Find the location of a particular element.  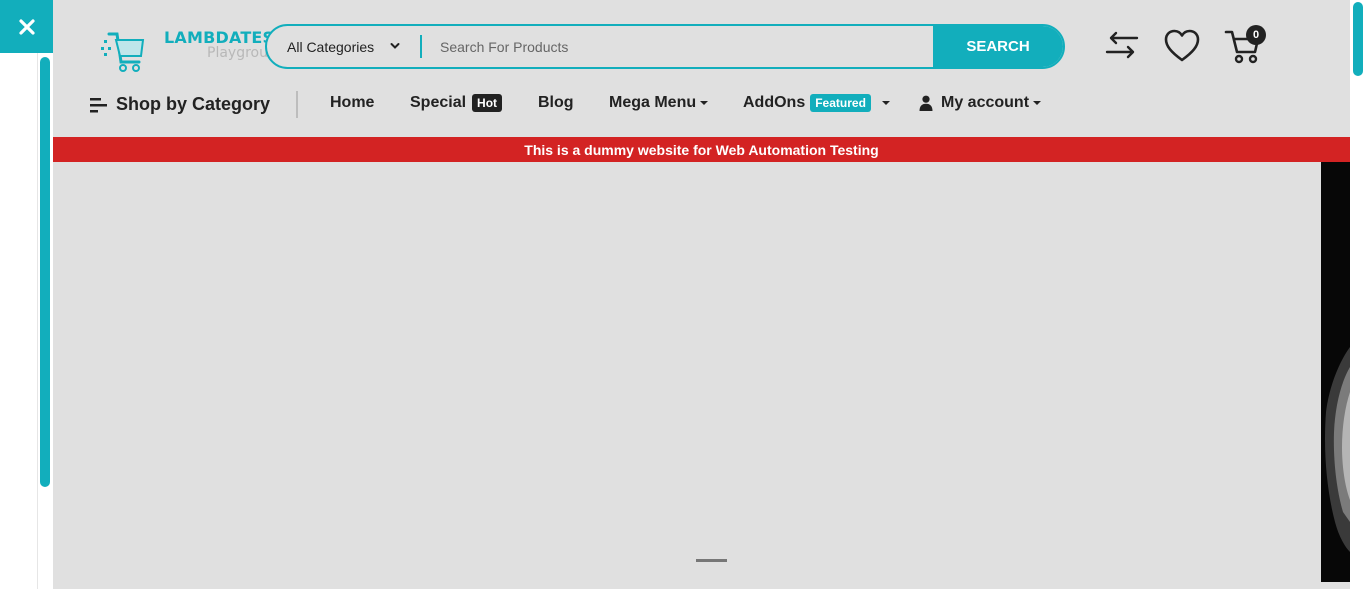

carousel-next-slide-image is located at coordinates (1335, 372).